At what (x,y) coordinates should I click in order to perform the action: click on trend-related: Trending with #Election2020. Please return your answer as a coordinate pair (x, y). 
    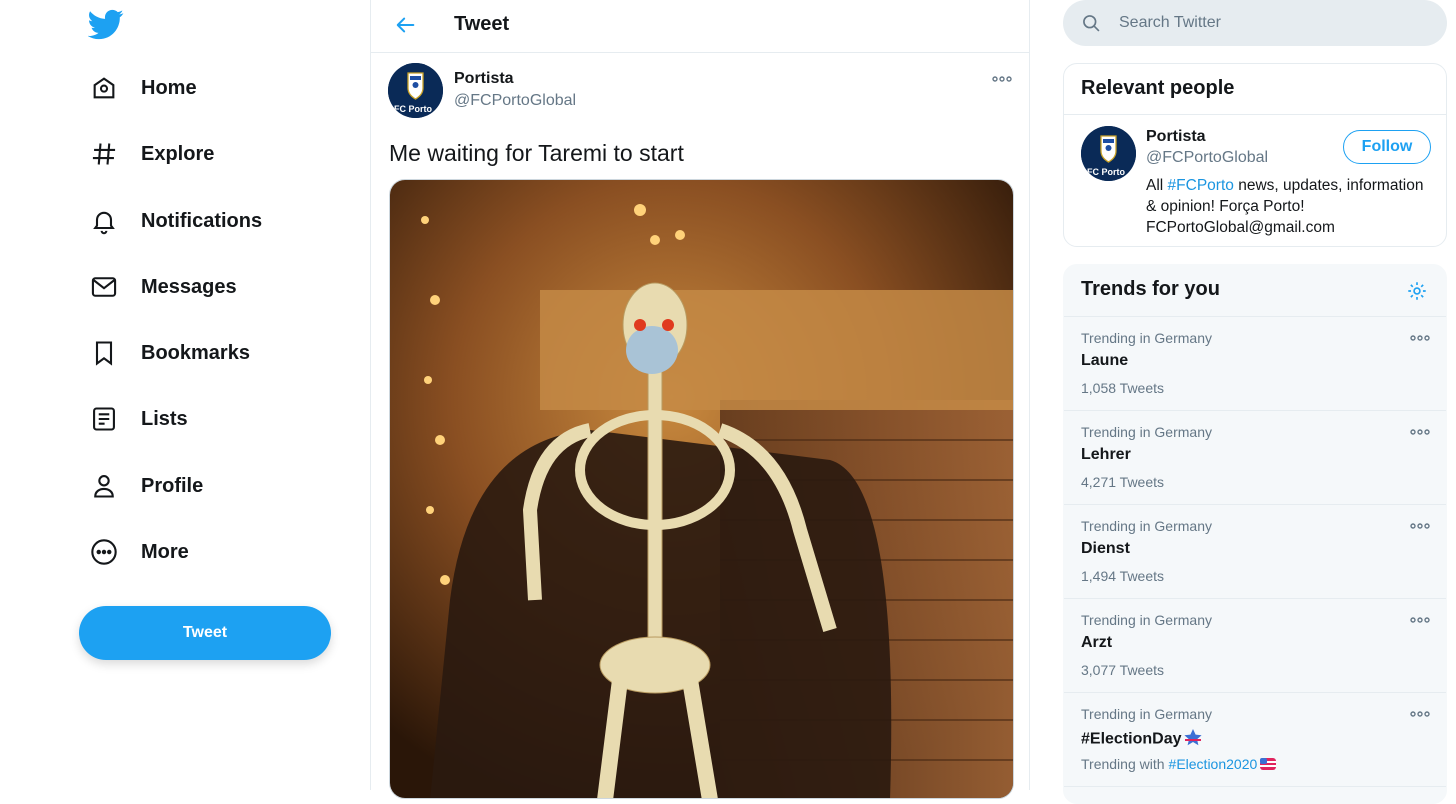
    Looking at the image, I should click on (1179, 765).